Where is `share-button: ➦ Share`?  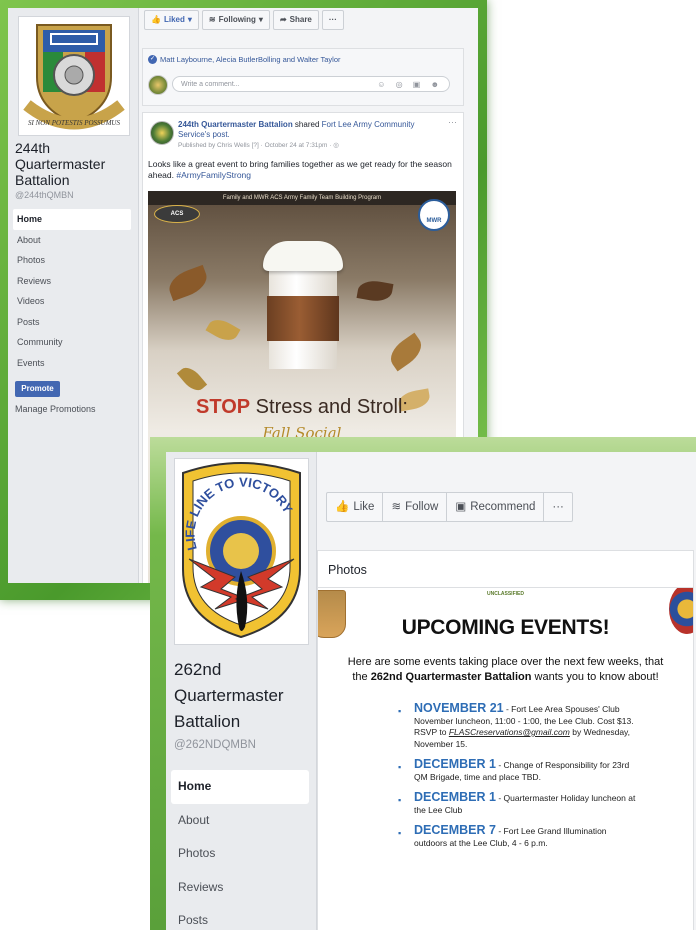
share-button: ➦ Share is located at coordinates (295, 20).